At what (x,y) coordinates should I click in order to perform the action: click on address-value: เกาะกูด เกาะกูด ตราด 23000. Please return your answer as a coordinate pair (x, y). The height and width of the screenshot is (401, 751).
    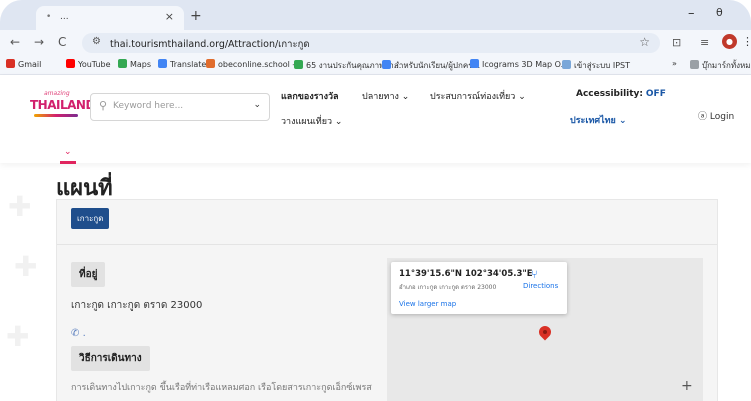
    Looking at the image, I should click on (137, 305).